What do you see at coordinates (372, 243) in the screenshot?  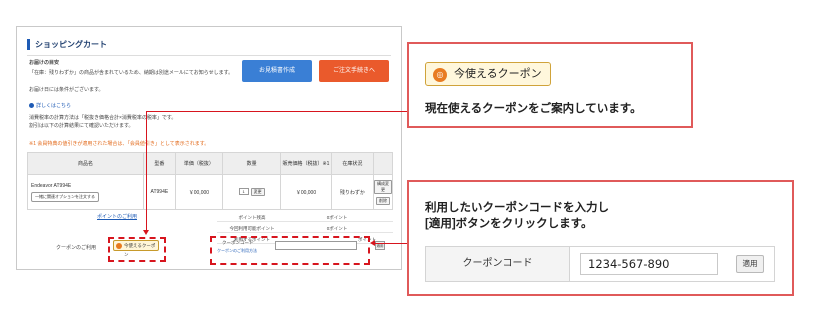 I see `arrow-left-icon` at bounding box center [372, 243].